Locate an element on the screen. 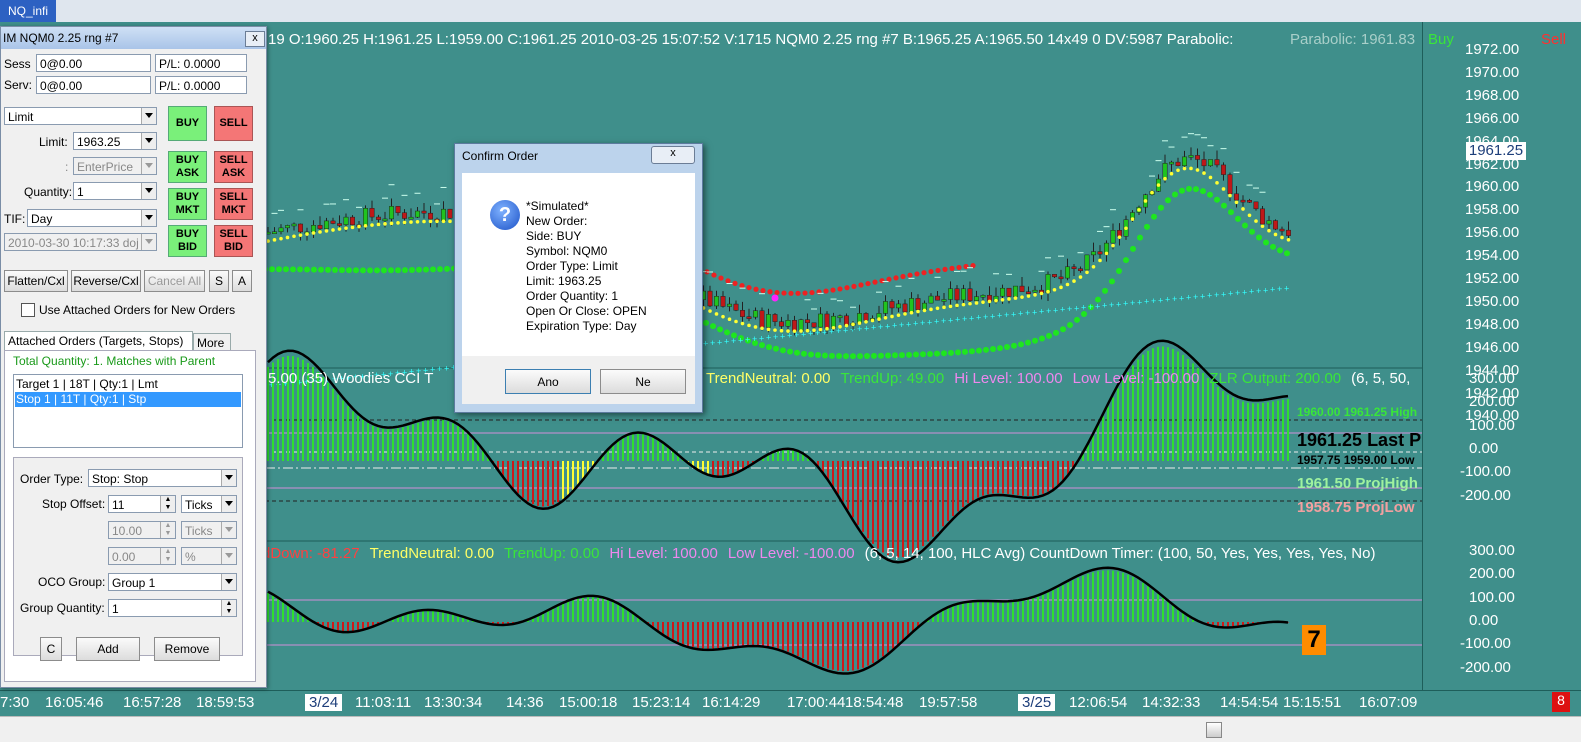  oco-group-select: Group 1 is located at coordinates (172, 582).